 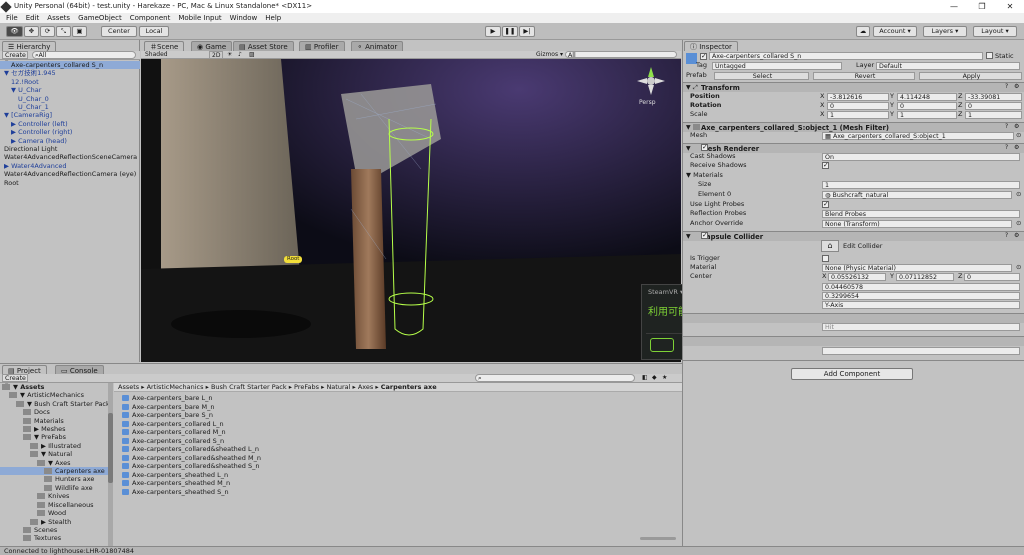 What do you see at coordinates (858, 106) in the screenshot?
I see `rotation-x-input: 0` at bounding box center [858, 106].